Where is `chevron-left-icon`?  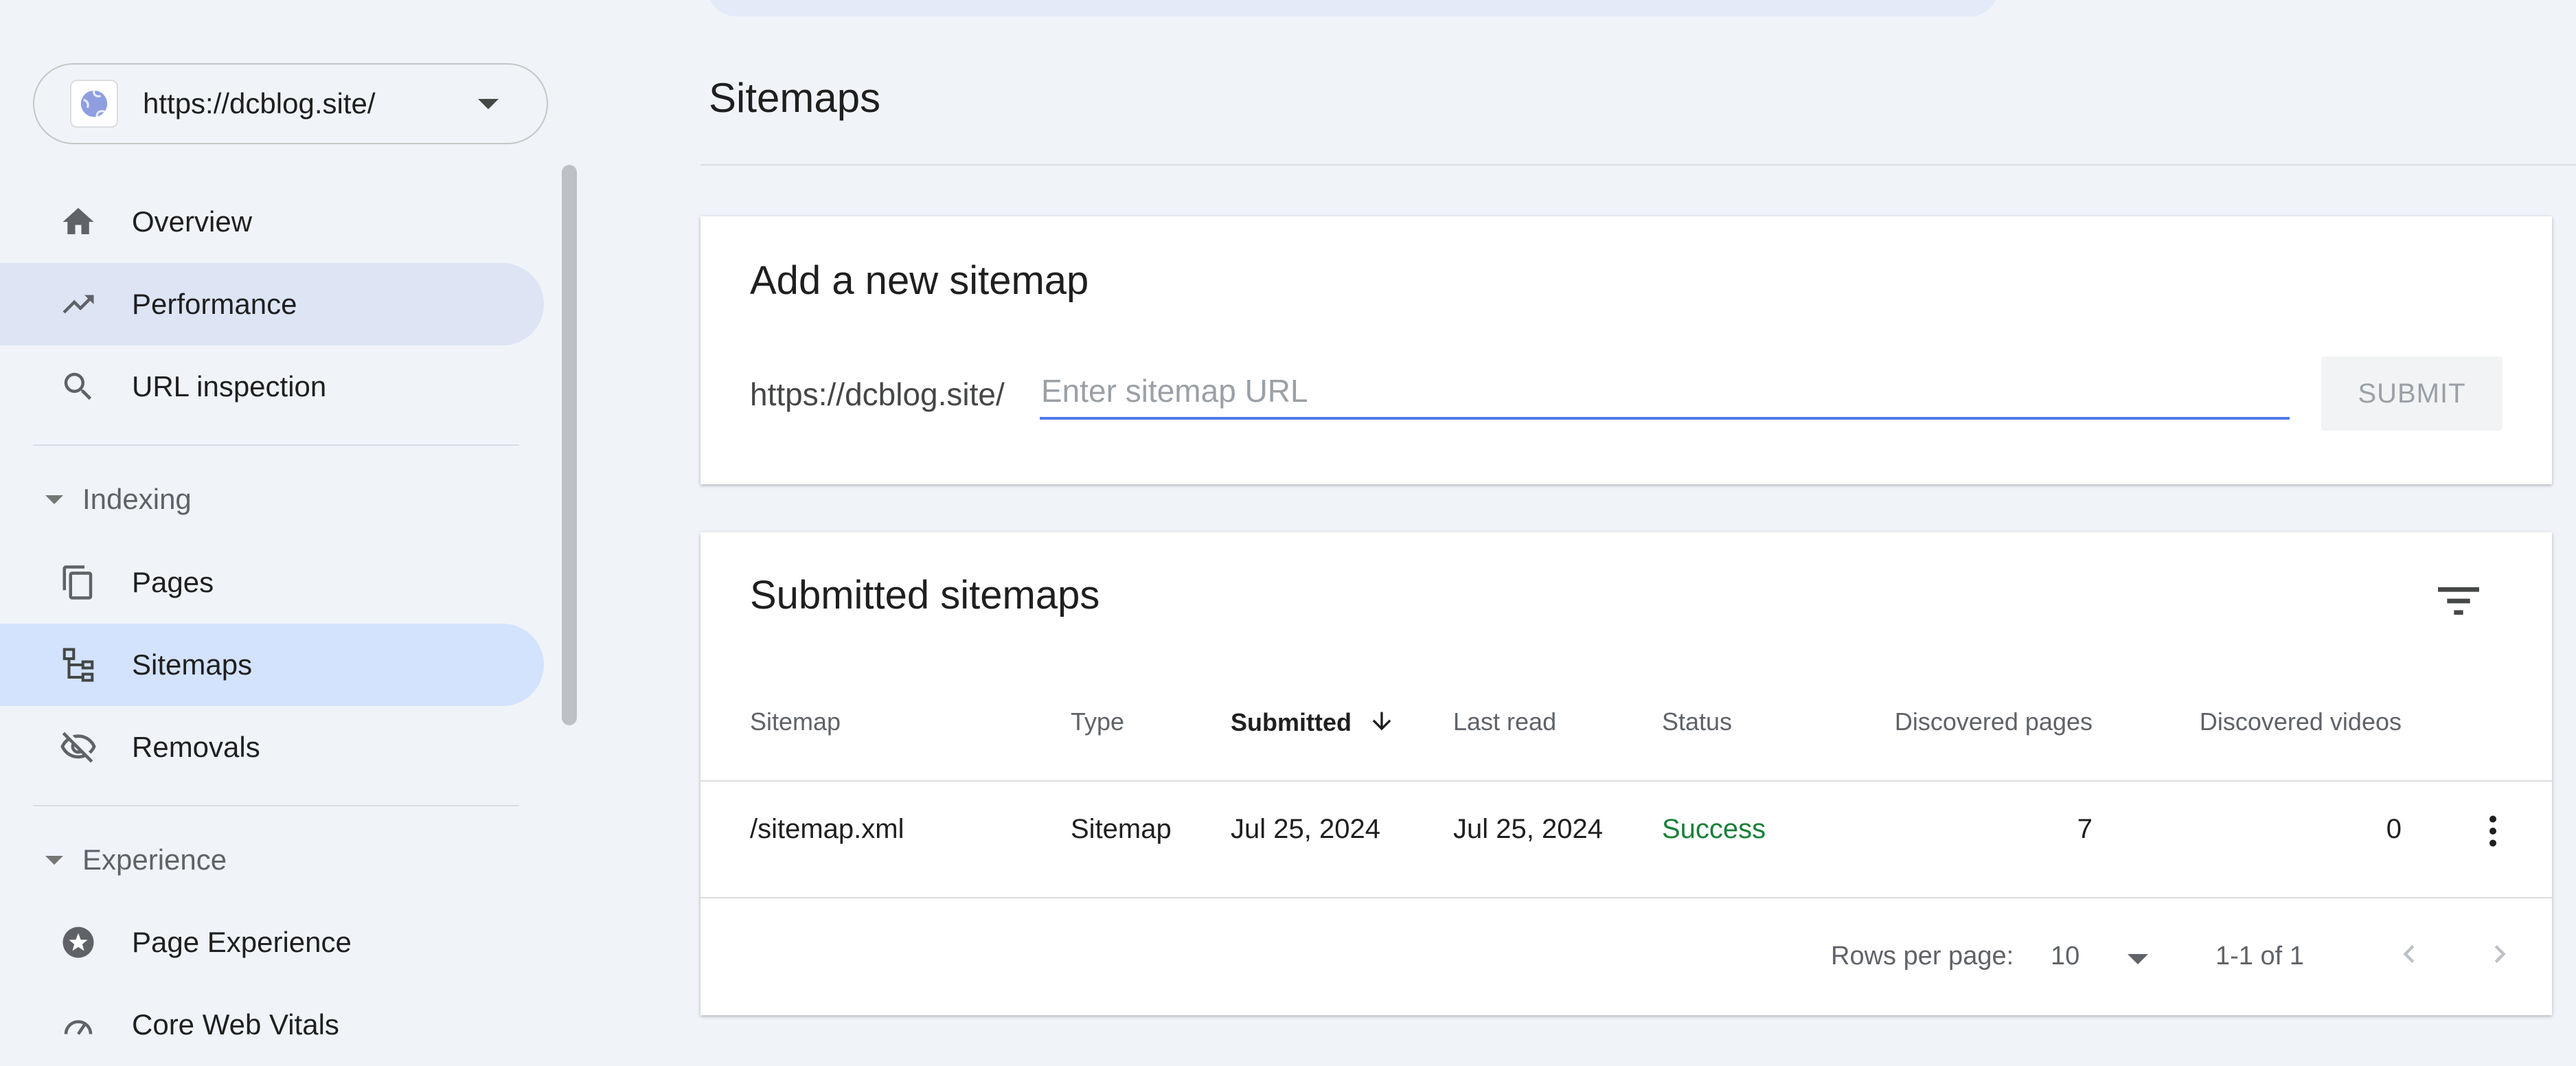 chevron-left-icon is located at coordinates (2409, 954).